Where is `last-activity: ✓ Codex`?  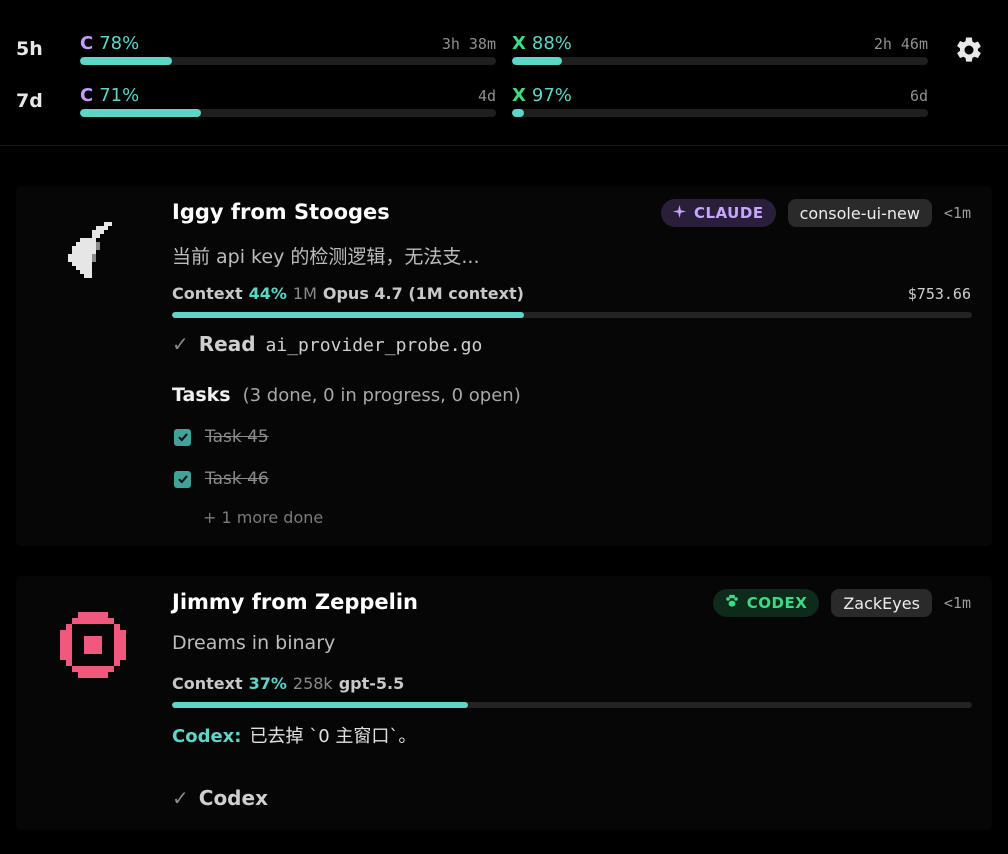
last-activity: ✓ Codex is located at coordinates (225, 798).